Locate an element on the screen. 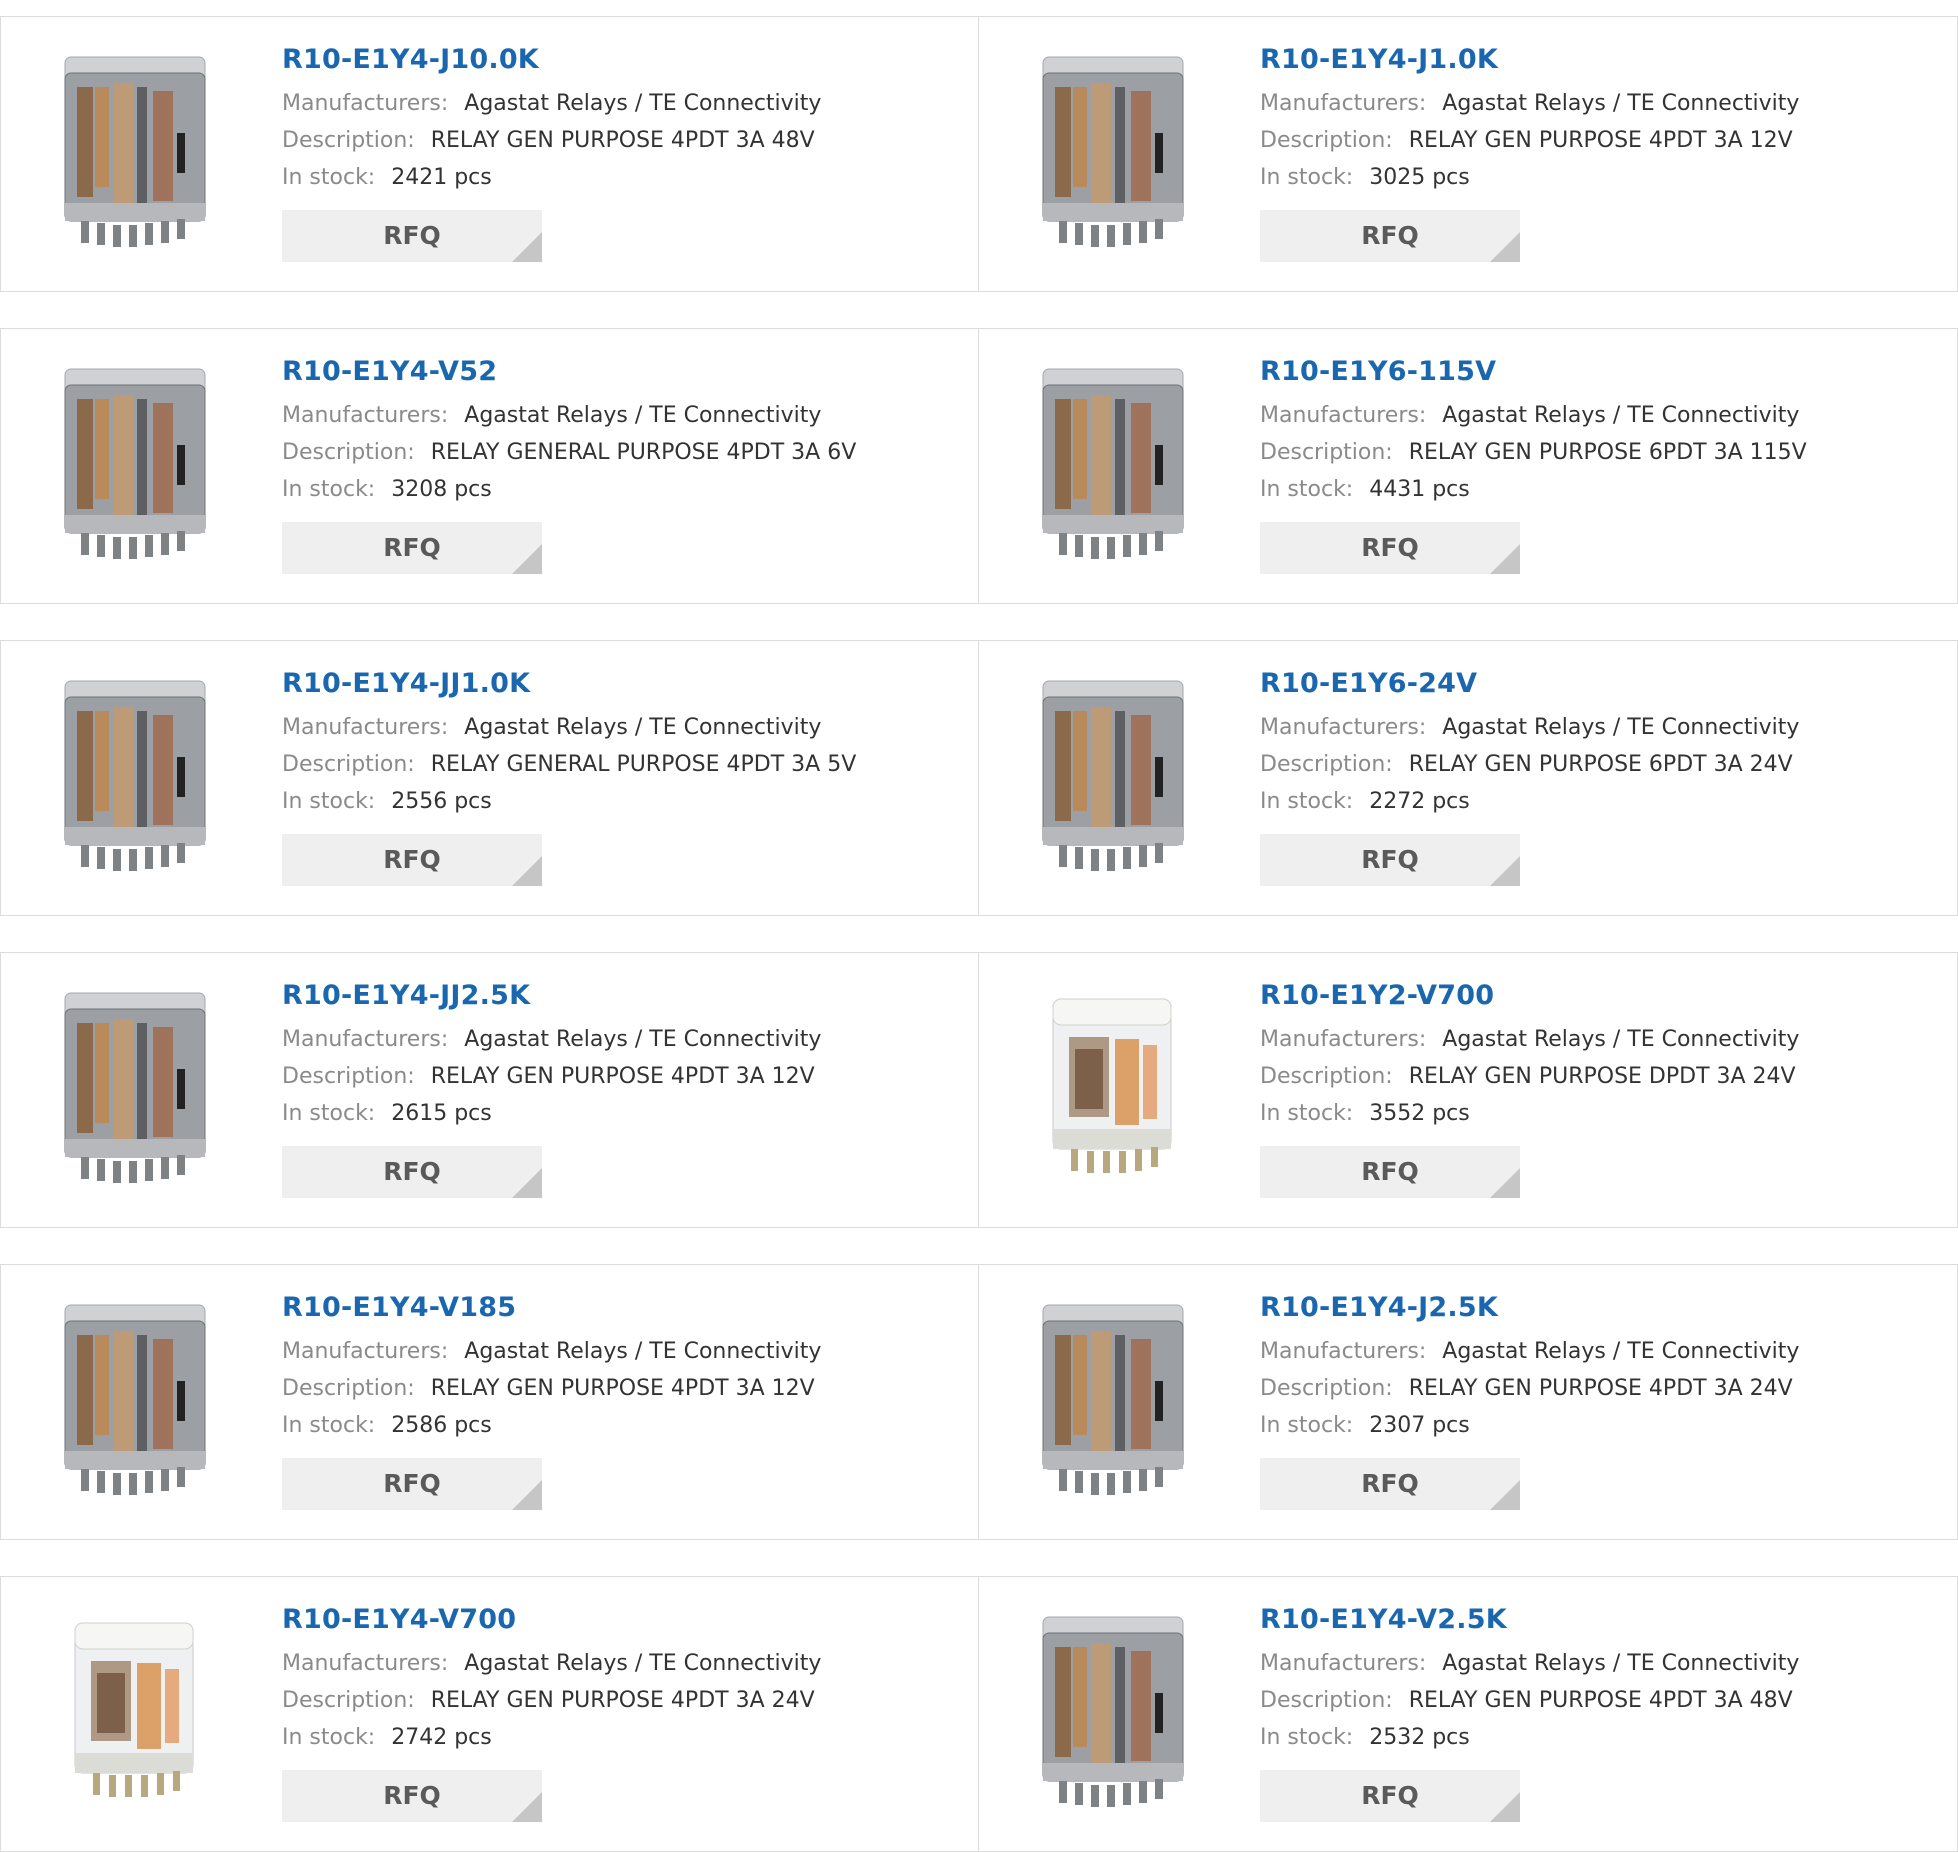 This screenshot has width=1958, height=1852. stock-row: In stock: 2556 pcs is located at coordinates (625, 801).